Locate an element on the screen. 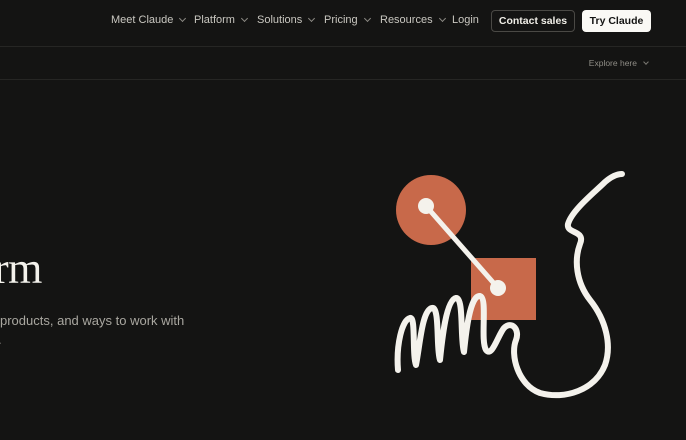 Image resolution: width=686 pixels, height=440 pixels. nav-item-label: Resources is located at coordinates (406, 20).